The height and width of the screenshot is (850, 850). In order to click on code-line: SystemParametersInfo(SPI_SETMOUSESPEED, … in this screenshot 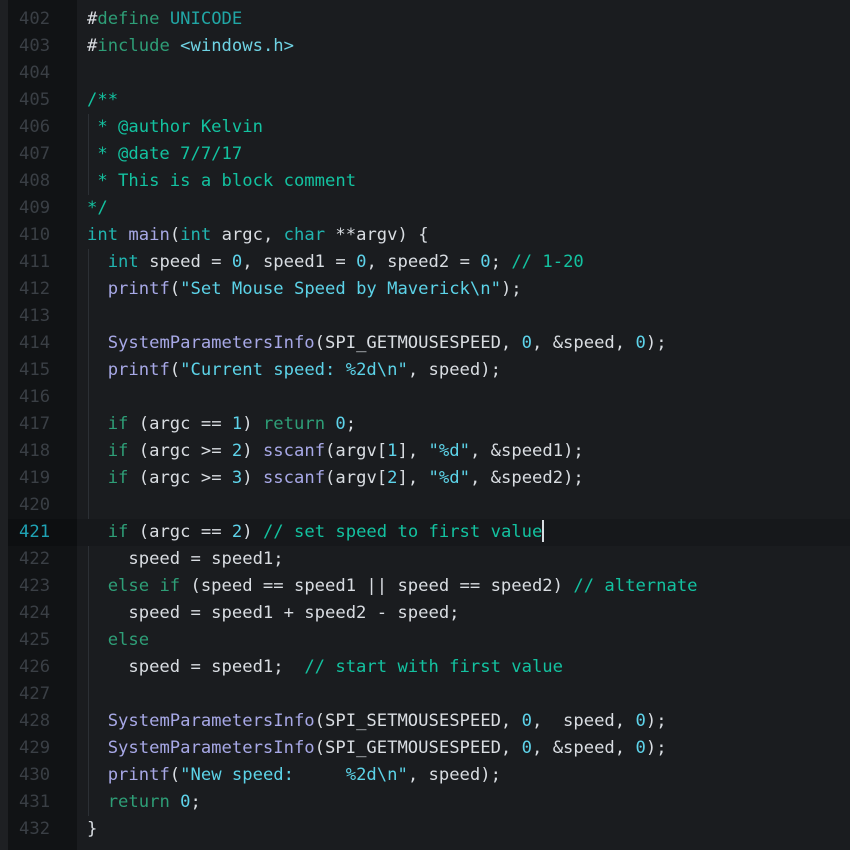, I will do `click(463, 721)`.